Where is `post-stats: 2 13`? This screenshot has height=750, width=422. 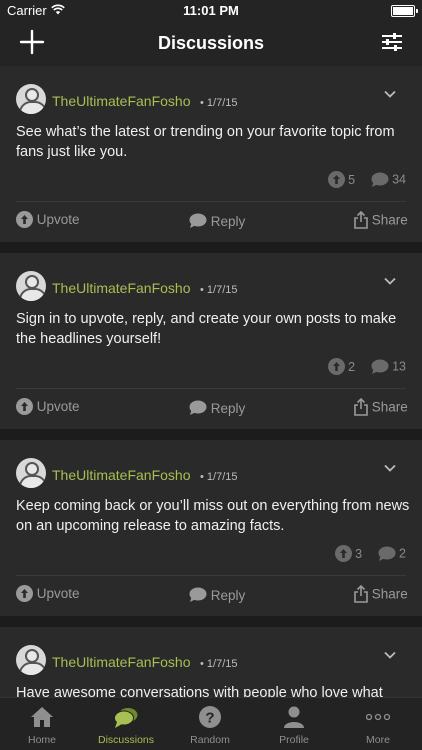
post-stats: 2 13 is located at coordinates (366, 367).